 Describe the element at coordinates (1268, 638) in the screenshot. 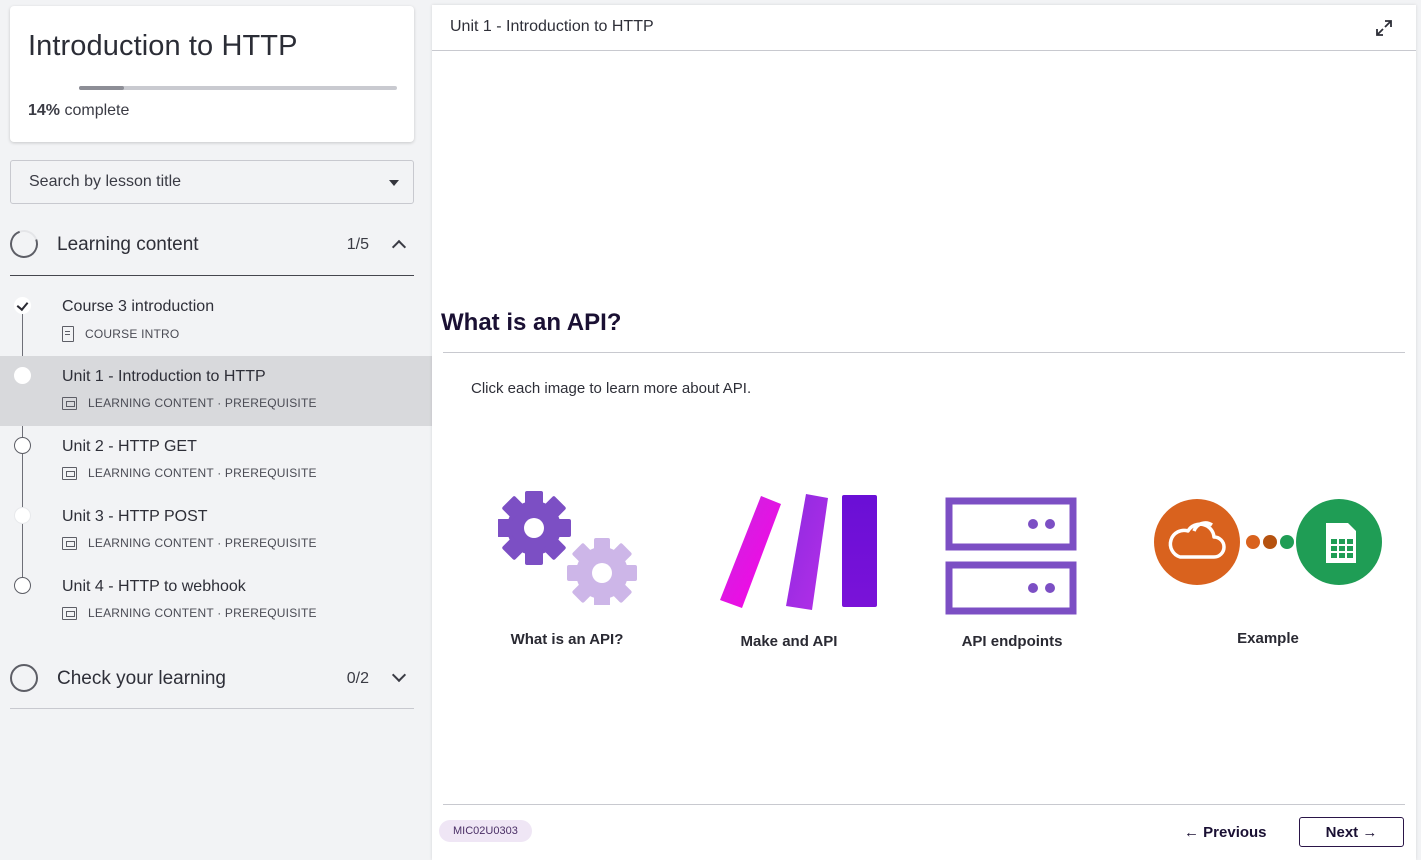

I see `card-label: Example` at that location.